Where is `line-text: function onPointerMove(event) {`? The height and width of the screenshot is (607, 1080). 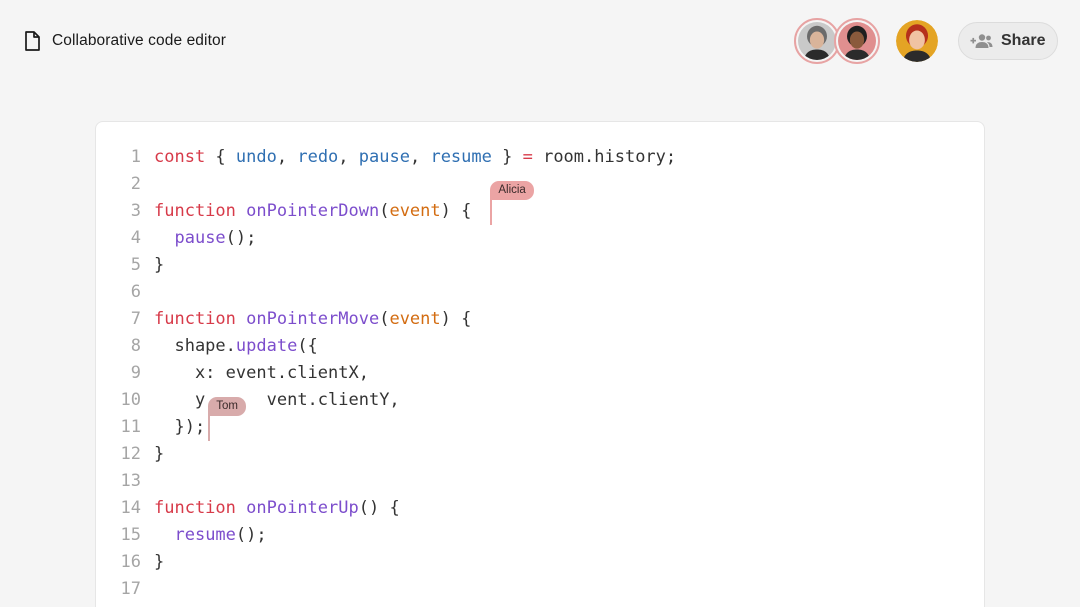
line-text: function onPointerMove(event) { is located at coordinates (312, 319).